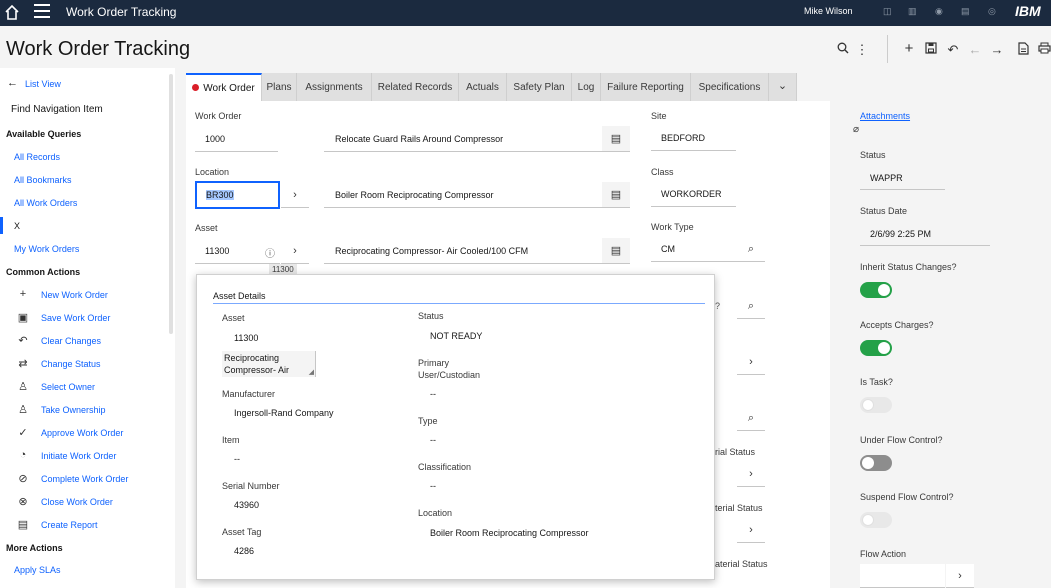  Describe the element at coordinates (237, 195) in the screenshot. I see `location-input: BR300` at that location.